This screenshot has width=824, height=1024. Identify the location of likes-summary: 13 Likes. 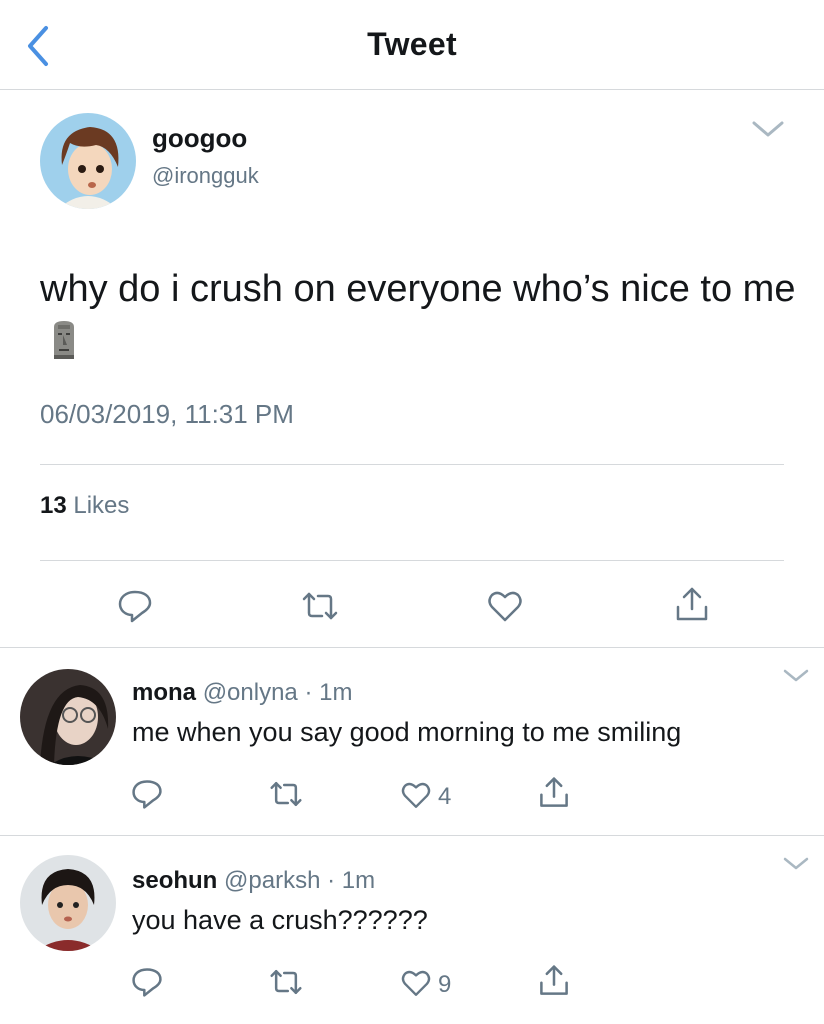
(84, 506).